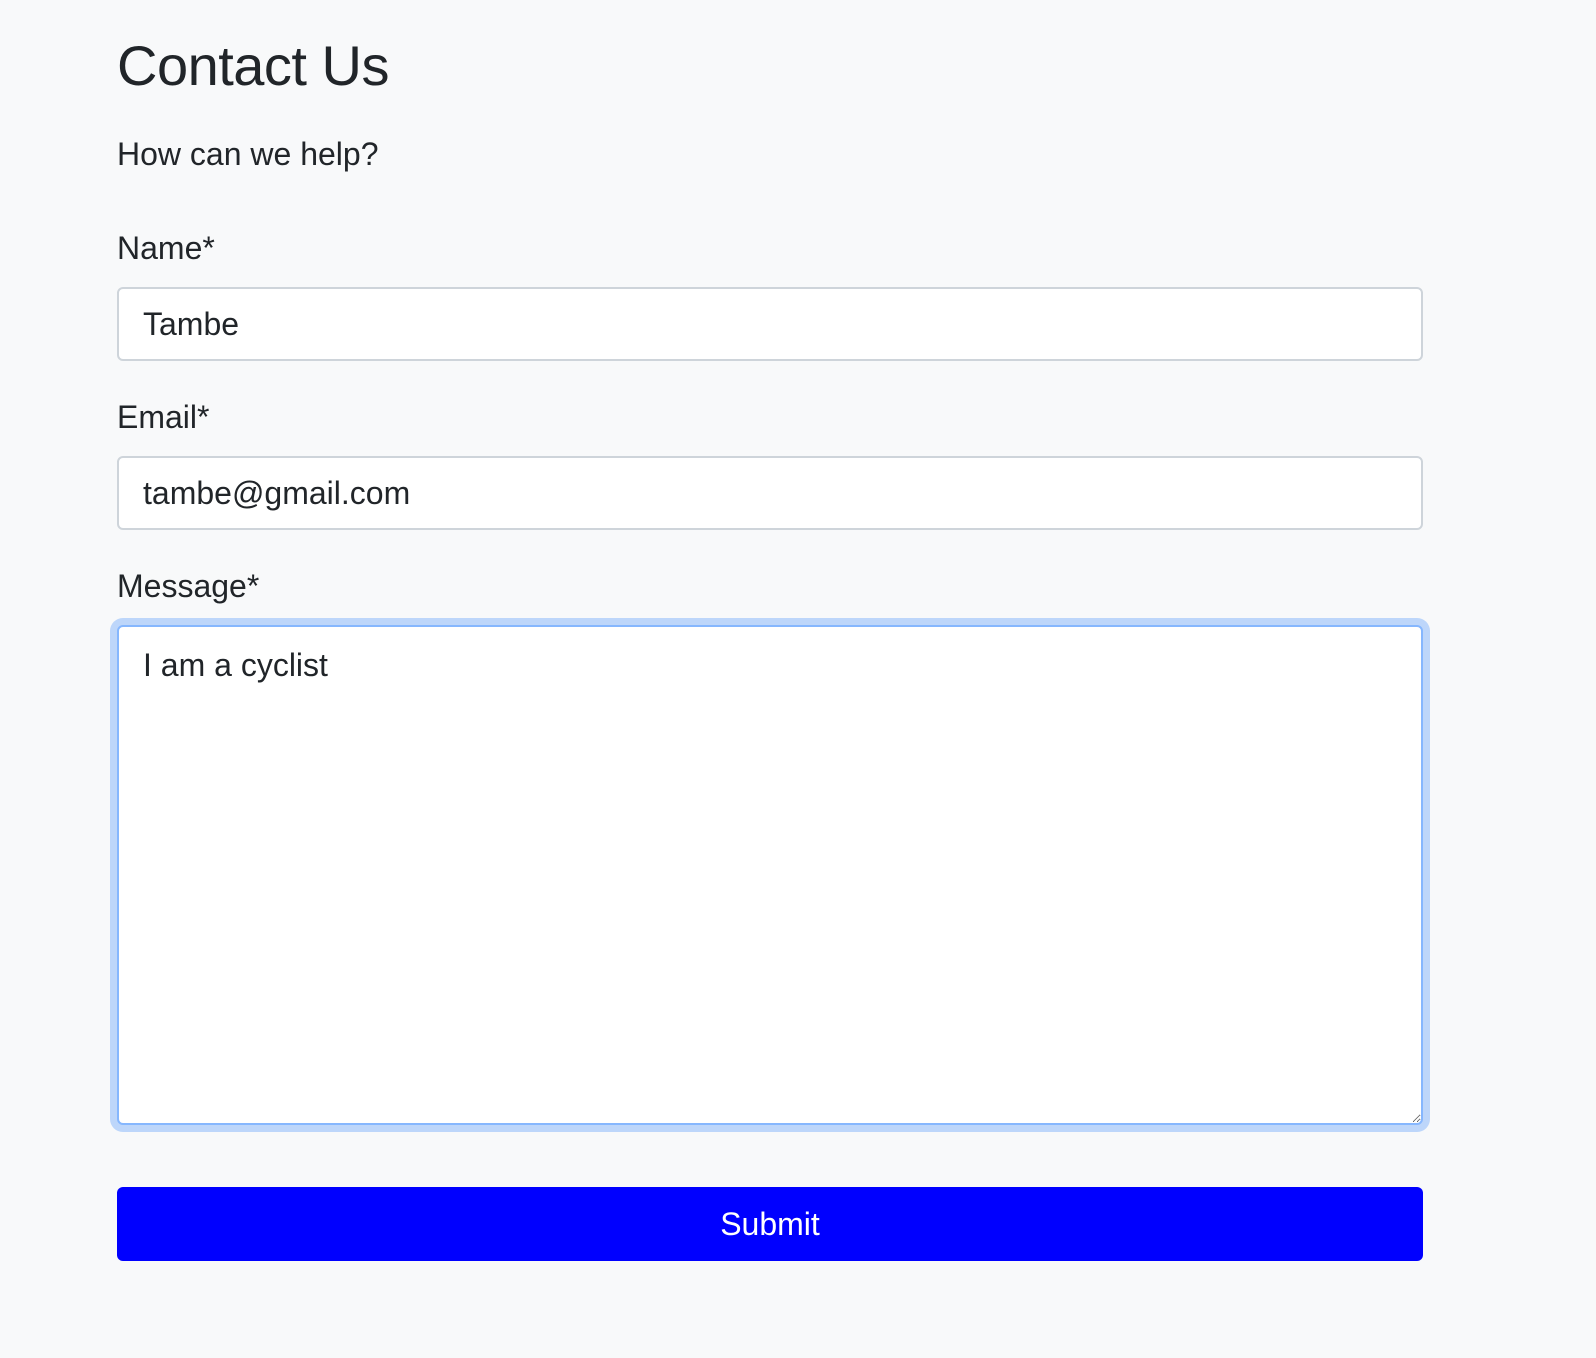 The height and width of the screenshot is (1358, 1596). Describe the element at coordinates (770, 1224) in the screenshot. I see `submit-button: Submit` at that location.